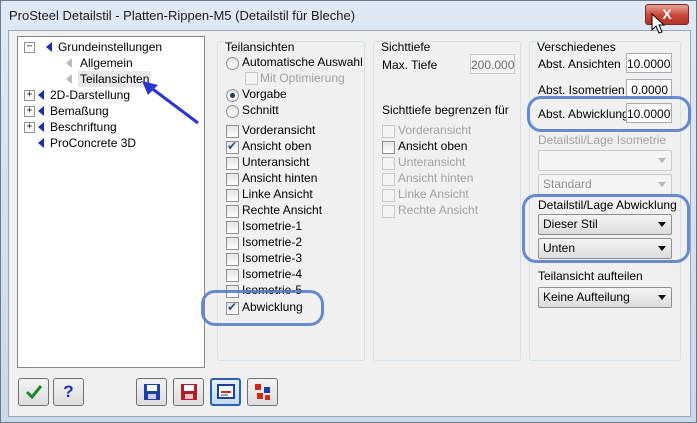  I want to click on limit-checkbox-vorderansicht, so click(388, 131).